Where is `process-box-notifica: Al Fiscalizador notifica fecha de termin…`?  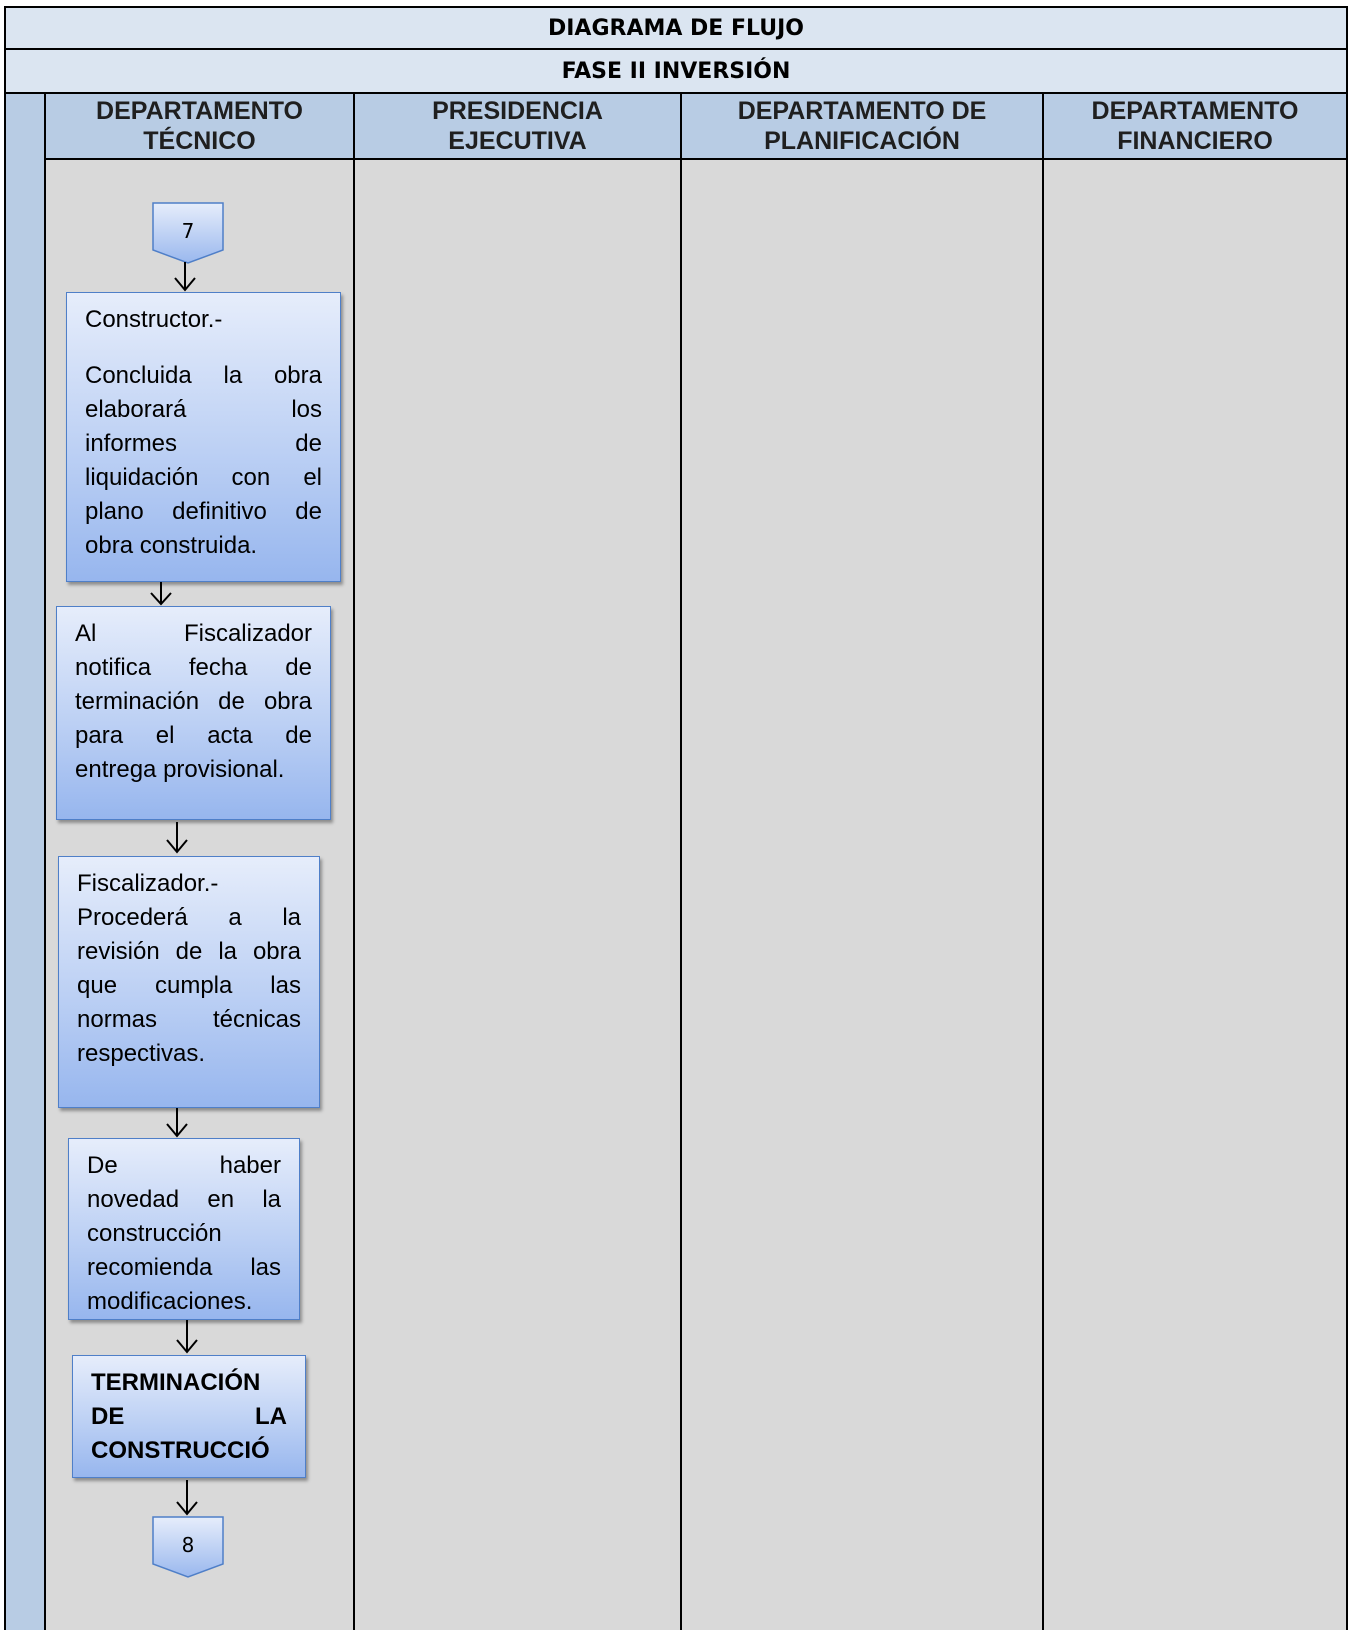 process-box-notifica: Al Fiscalizador notifica fecha de termin… is located at coordinates (193, 713).